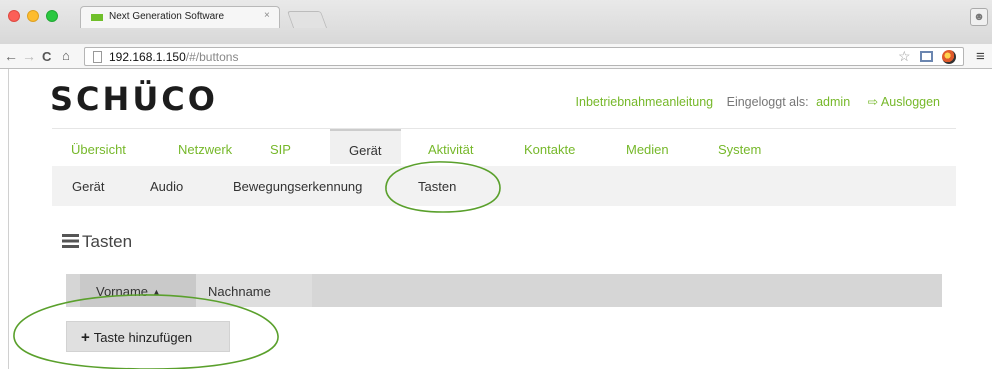 The width and height of the screenshot is (992, 369). What do you see at coordinates (143, 337) in the screenshot?
I see `add-button-label: Taste hinzufügen` at bounding box center [143, 337].